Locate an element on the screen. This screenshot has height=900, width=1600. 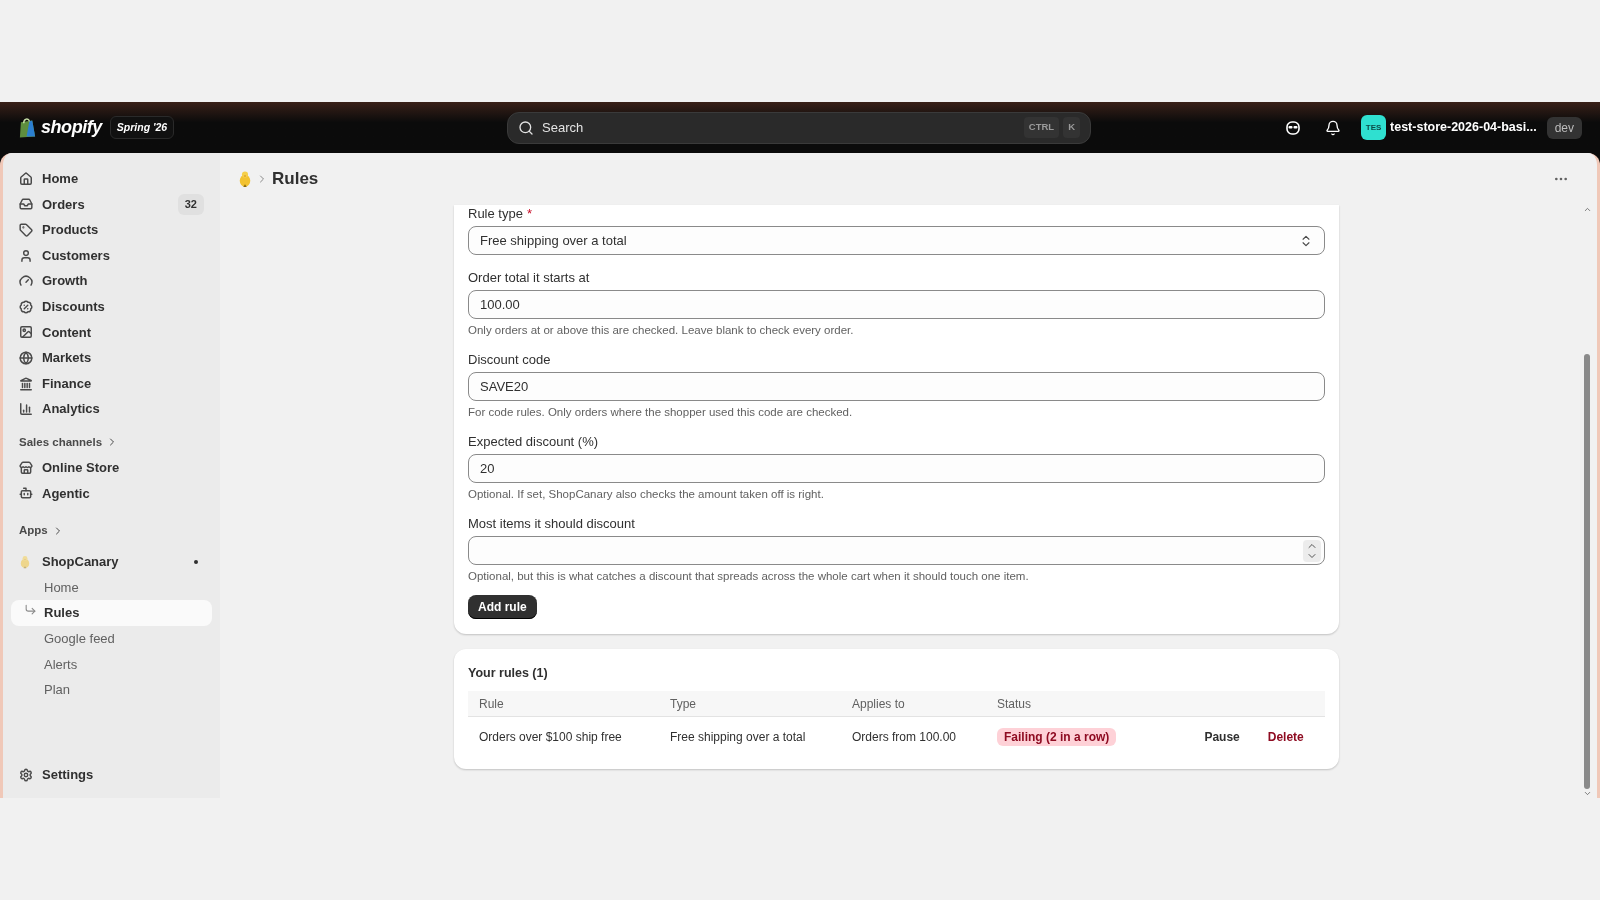
shortcut-key: CTRL is located at coordinates (1041, 127).